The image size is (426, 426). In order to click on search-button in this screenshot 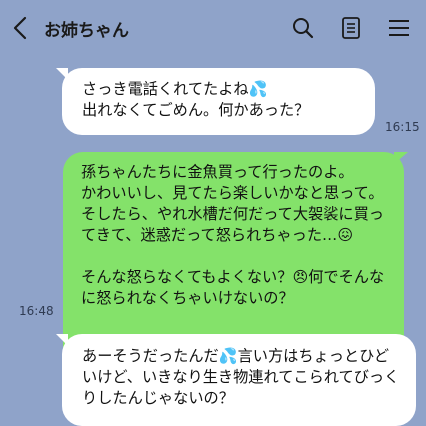, I will do `click(303, 28)`.